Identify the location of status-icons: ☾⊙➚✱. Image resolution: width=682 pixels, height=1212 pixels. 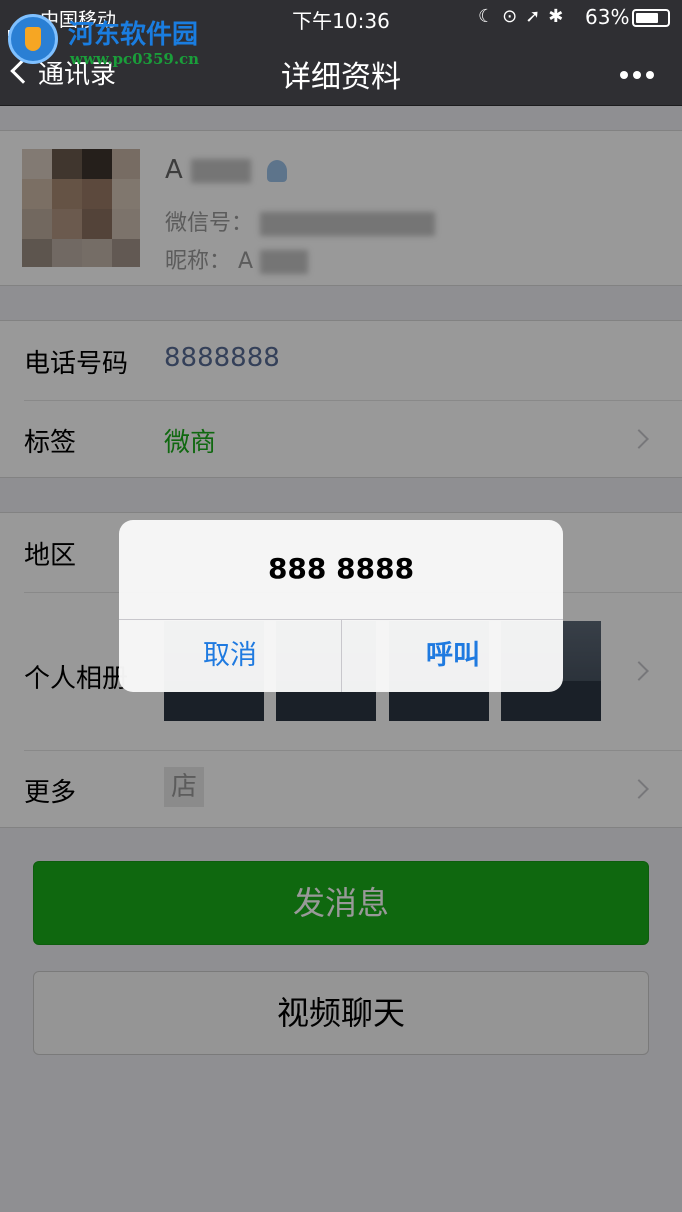
(525, 16).